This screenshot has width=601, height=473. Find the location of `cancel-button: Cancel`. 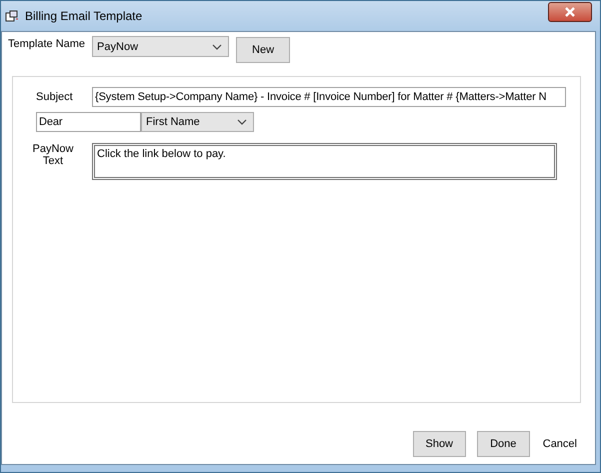

cancel-button: Cancel is located at coordinates (559, 444).